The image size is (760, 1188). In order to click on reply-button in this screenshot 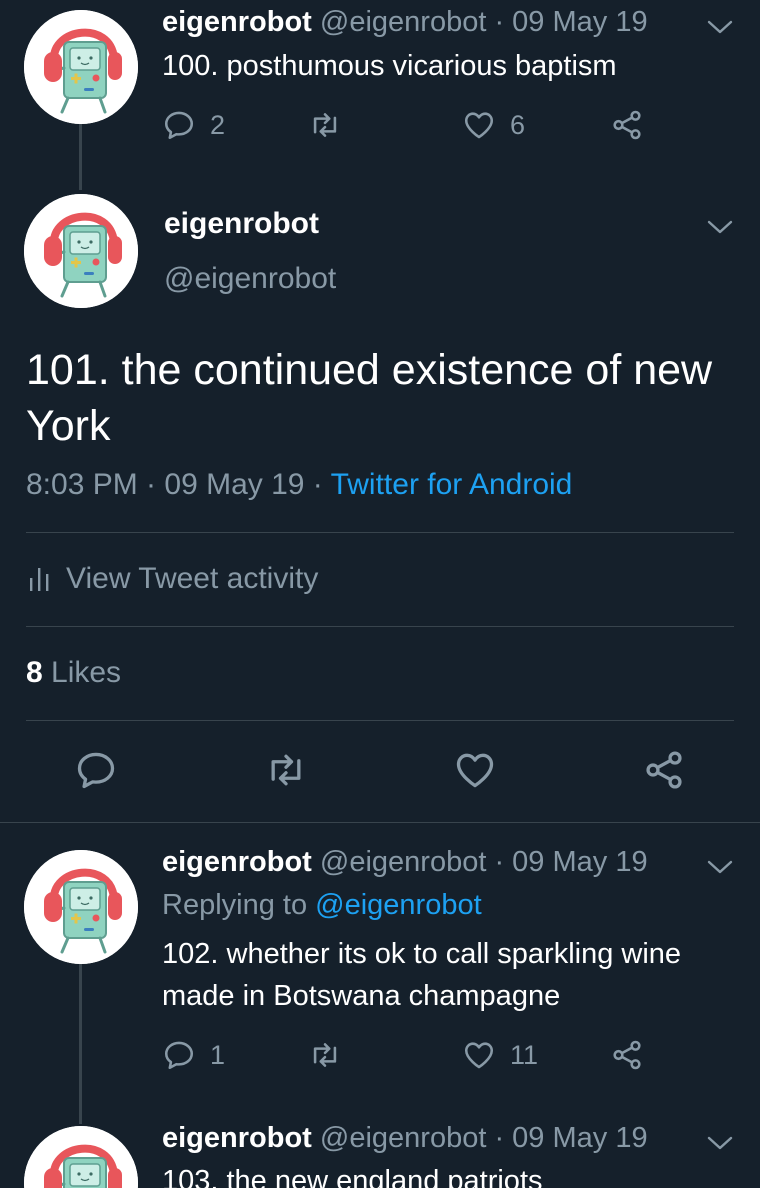, I will do `click(96, 772)`.